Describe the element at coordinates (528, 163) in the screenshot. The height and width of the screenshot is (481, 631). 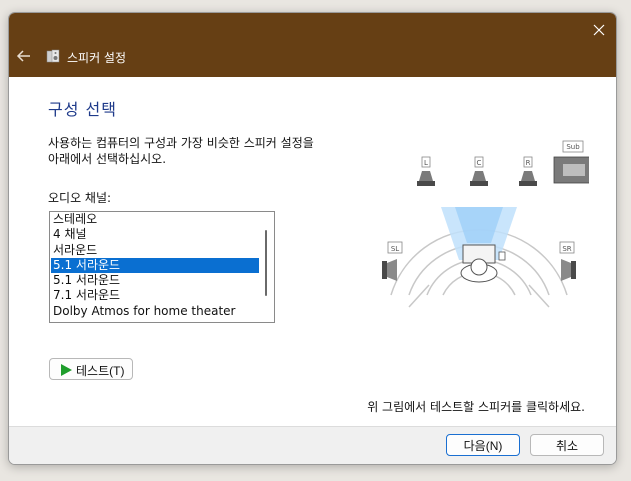
I see `speaker-front-right-label: R` at that location.